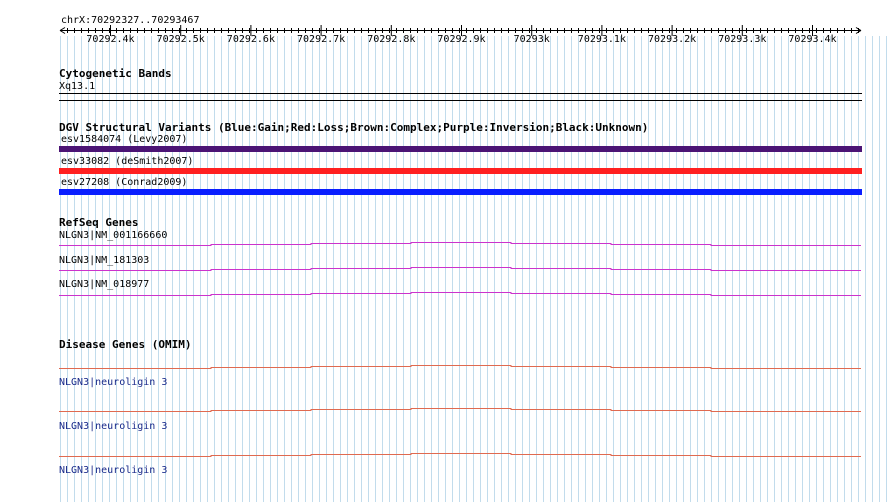 Image resolution: width=890 pixels, height=502 pixels. I want to click on variant-label: esv33082 (deSmith2007), so click(127, 161).